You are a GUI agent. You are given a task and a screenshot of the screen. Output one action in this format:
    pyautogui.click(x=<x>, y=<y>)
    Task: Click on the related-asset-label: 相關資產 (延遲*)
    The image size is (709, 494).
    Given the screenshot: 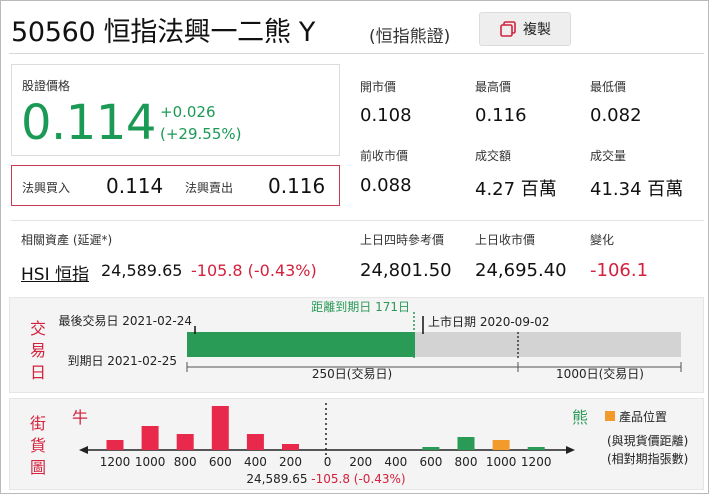 What is the action you would take?
    pyautogui.click(x=67, y=240)
    